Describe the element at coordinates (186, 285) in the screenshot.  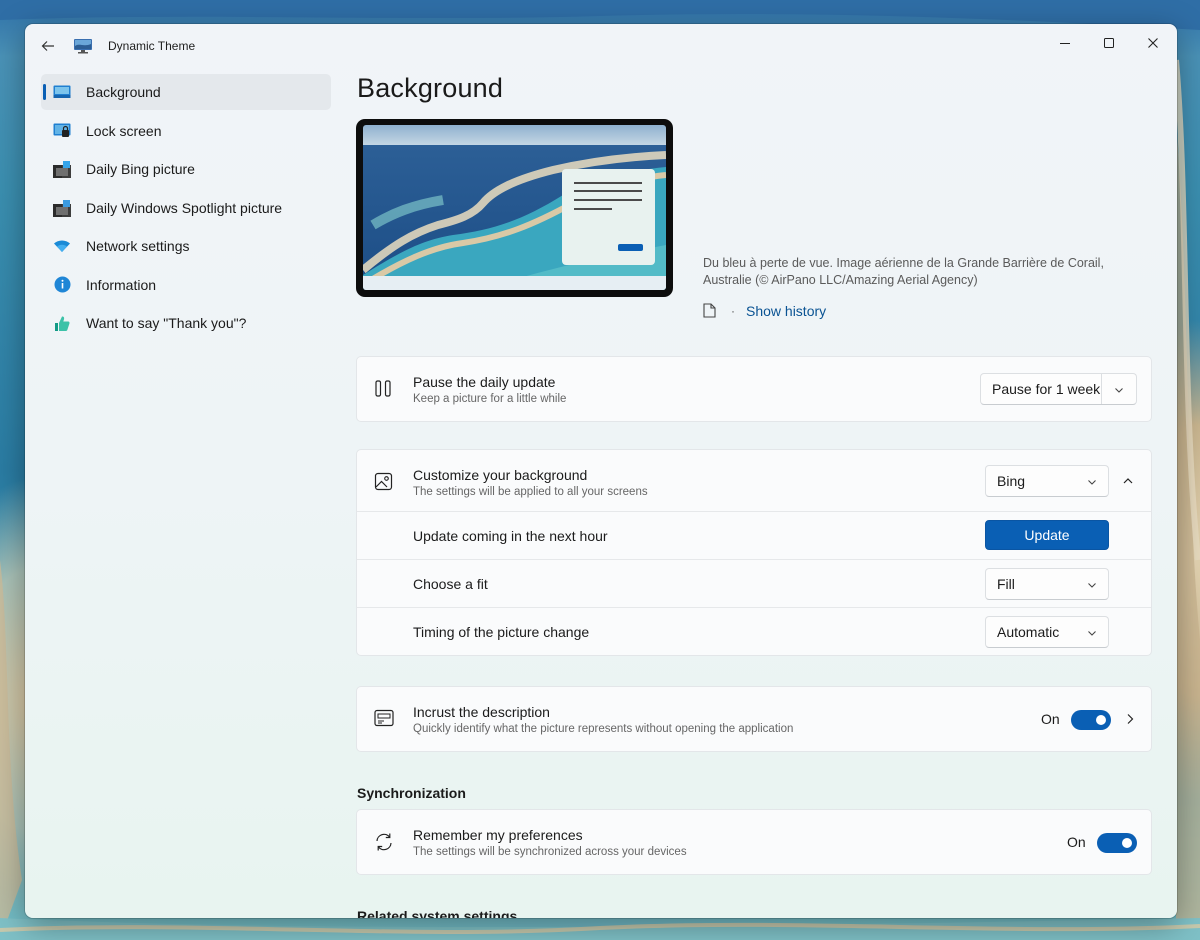
I see `sidebar-item-information: Information` at that location.